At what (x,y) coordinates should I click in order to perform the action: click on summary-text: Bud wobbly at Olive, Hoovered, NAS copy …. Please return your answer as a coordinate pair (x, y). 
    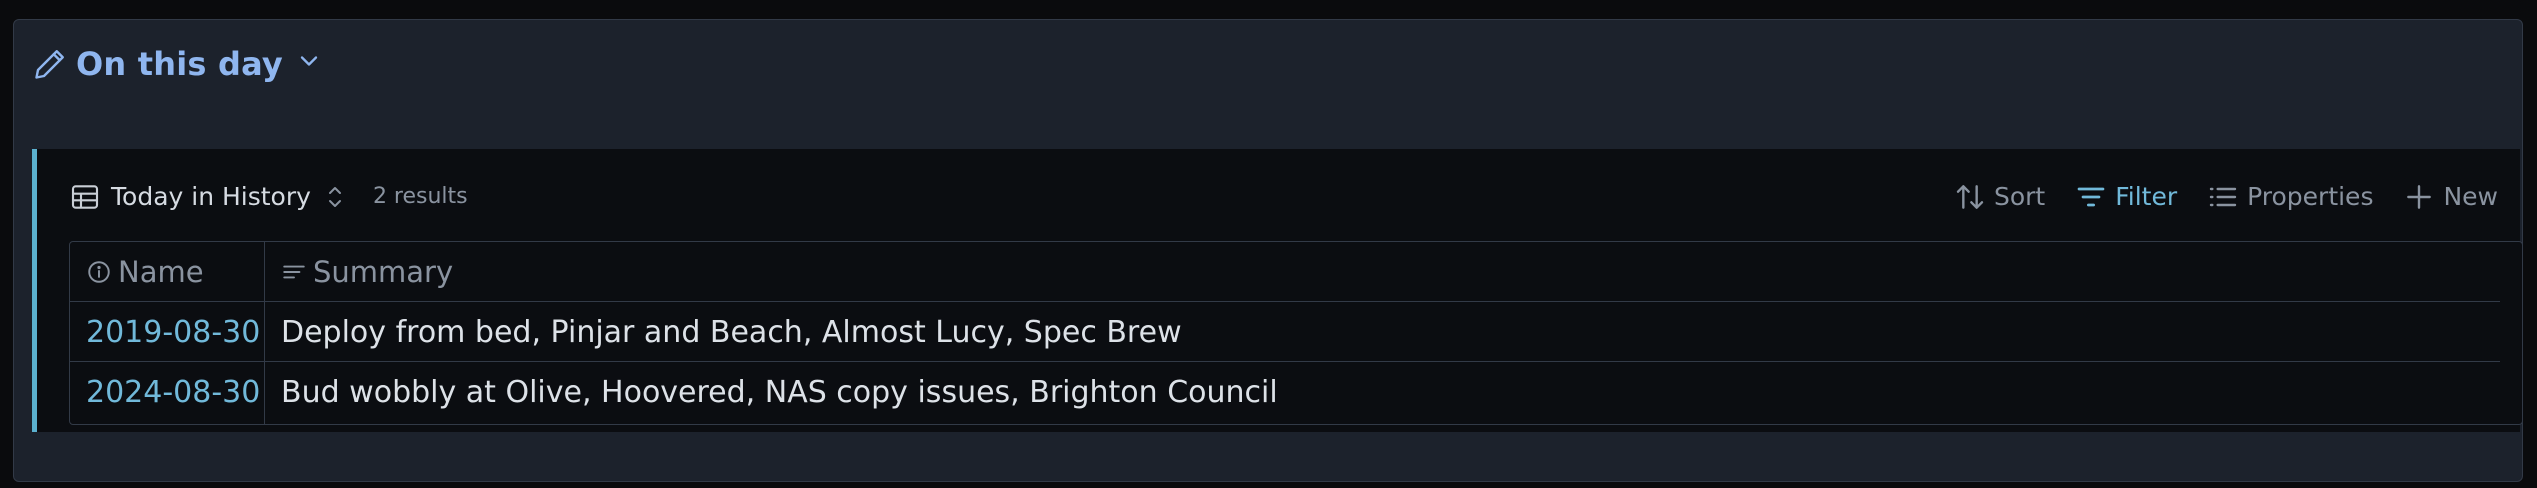
    Looking at the image, I should click on (779, 392).